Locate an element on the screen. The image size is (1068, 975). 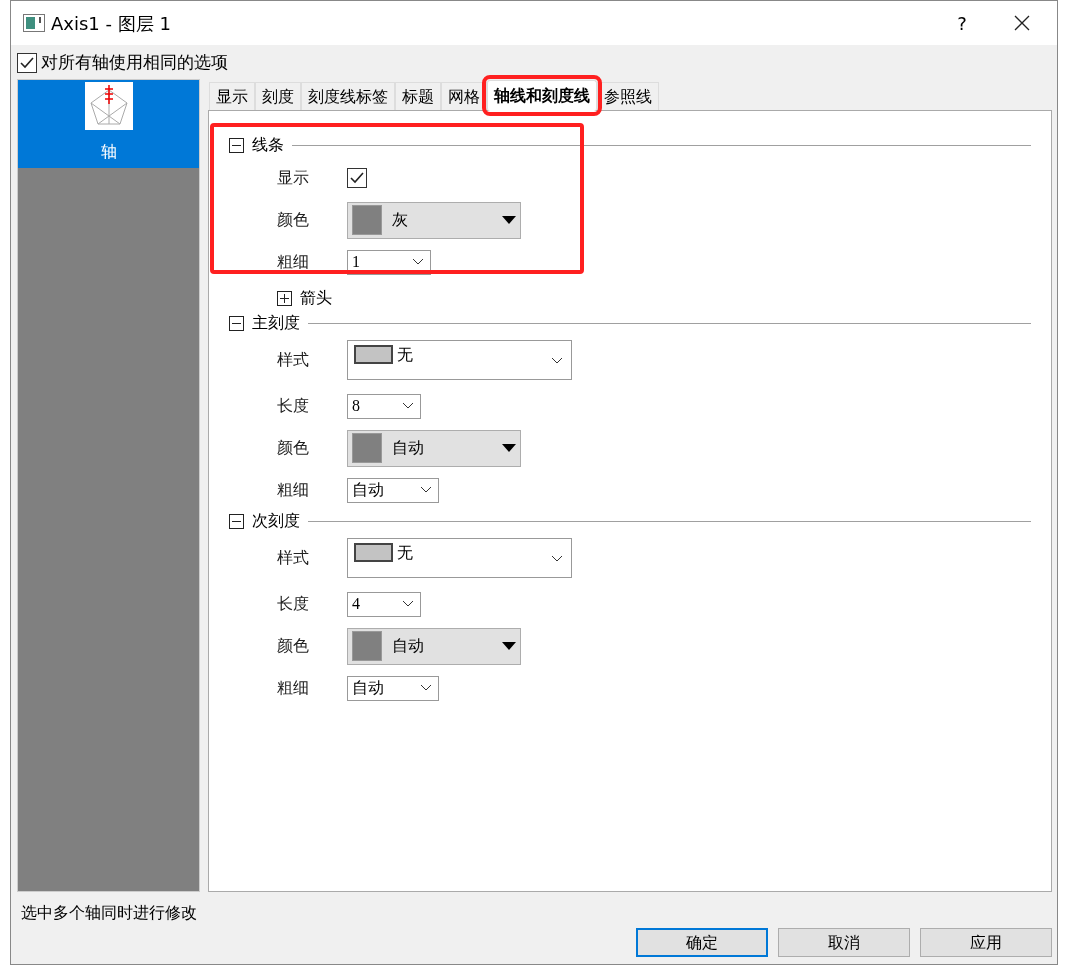
tab: 参照线 is located at coordinates (628, 96).